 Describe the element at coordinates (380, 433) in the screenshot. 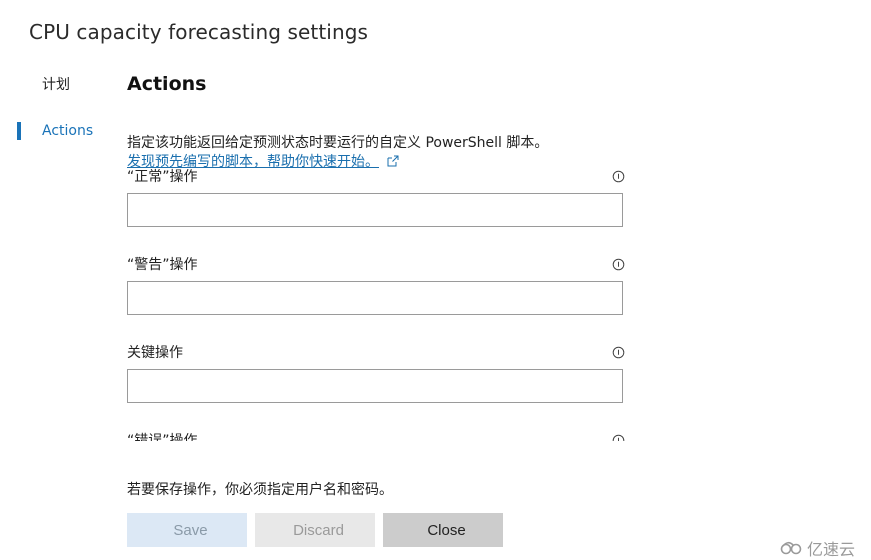

I see `scroll-clip-region: “错误”操作` at that location.